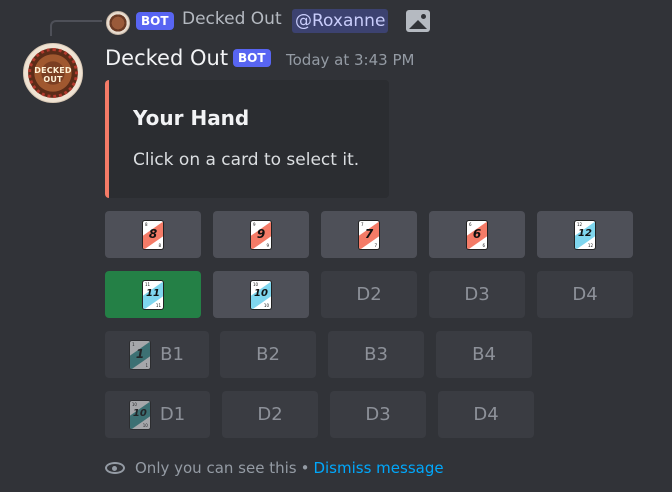 The width and height of the screenshot is (672, 492). I want to click on message-timestamp: Today at 3:43 PM, so click(350, 60).